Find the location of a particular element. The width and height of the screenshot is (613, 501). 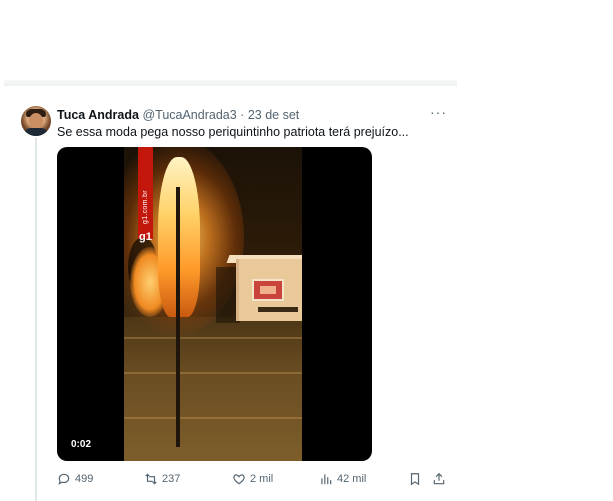

retweet-icon is located at coordinates (151, 479).